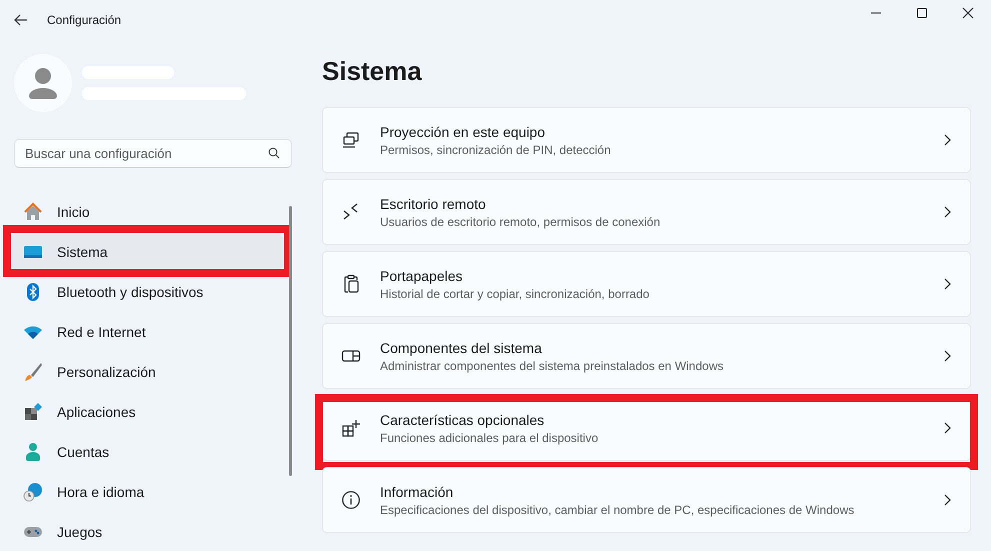  I want to click on card-title: Escritorio remoto, so click(433, 204).